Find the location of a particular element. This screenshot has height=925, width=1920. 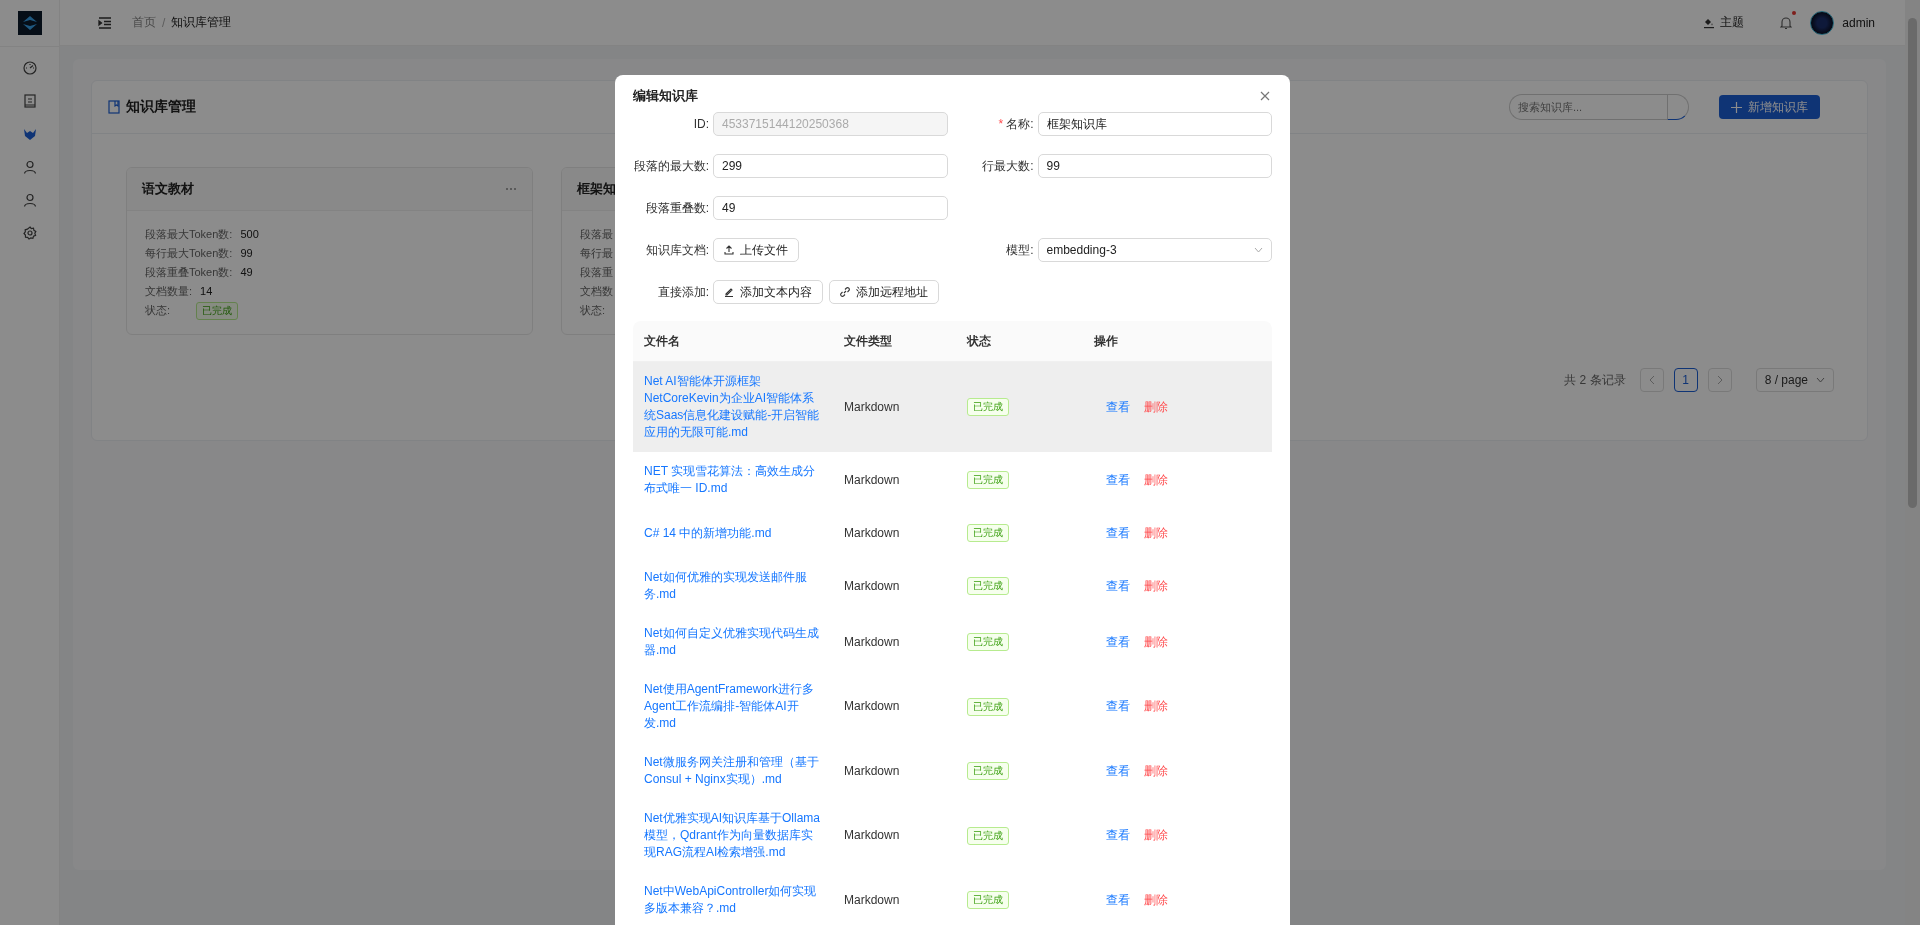

theme-button: 主题 is located at coordinates (1724, 22).